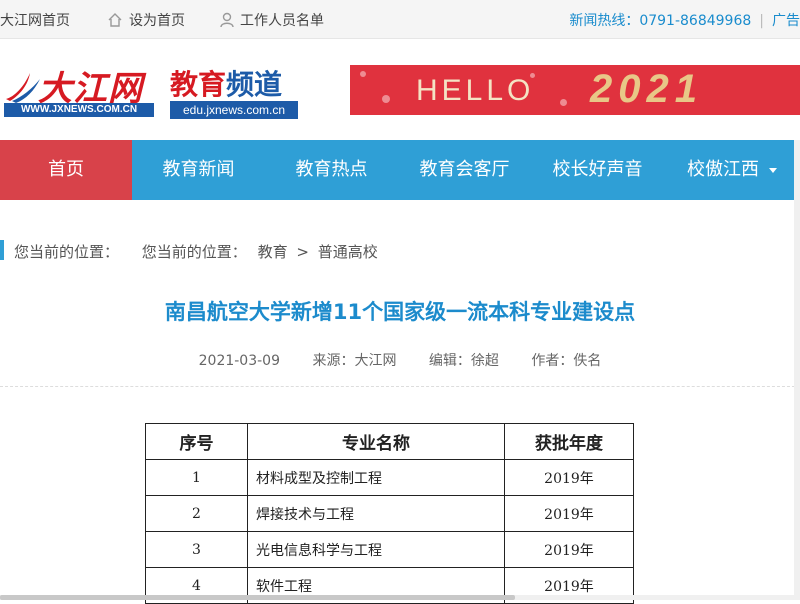  Describe the element at coordinates (400, 312) in the screenshot. I see `article-title: 南昌航空大学新增11个国家级一流本科专业建设点` at that location.